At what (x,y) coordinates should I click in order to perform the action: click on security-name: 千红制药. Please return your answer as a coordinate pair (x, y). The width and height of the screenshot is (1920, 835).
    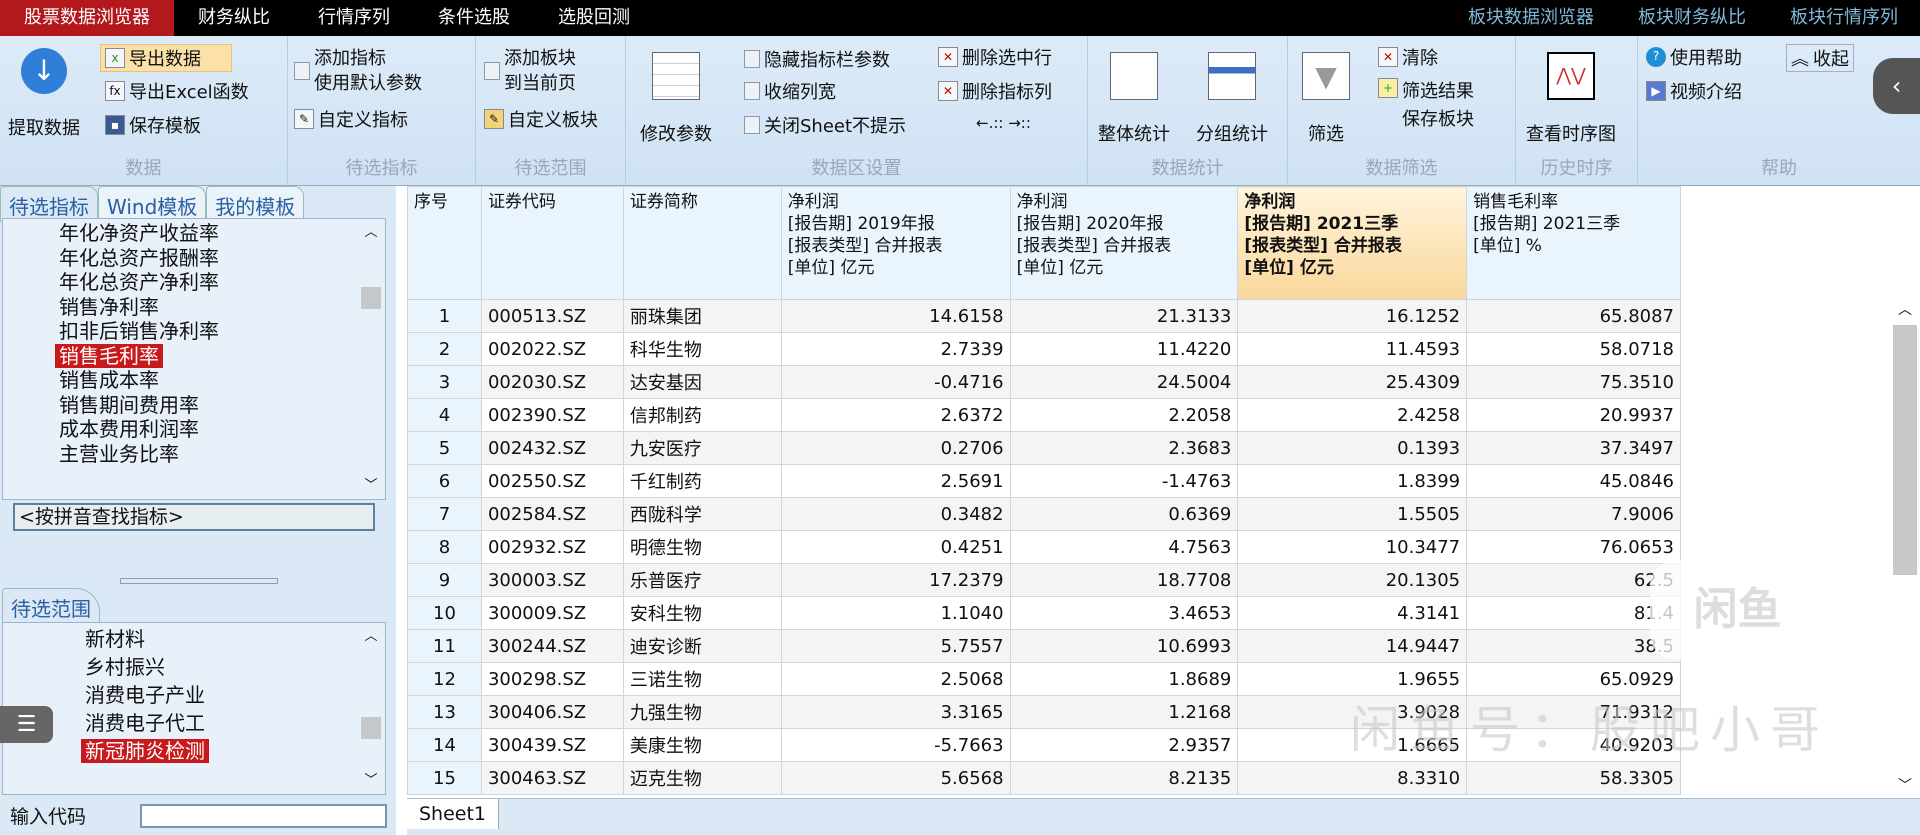
    Looking at the image, I should click on (702, 481).